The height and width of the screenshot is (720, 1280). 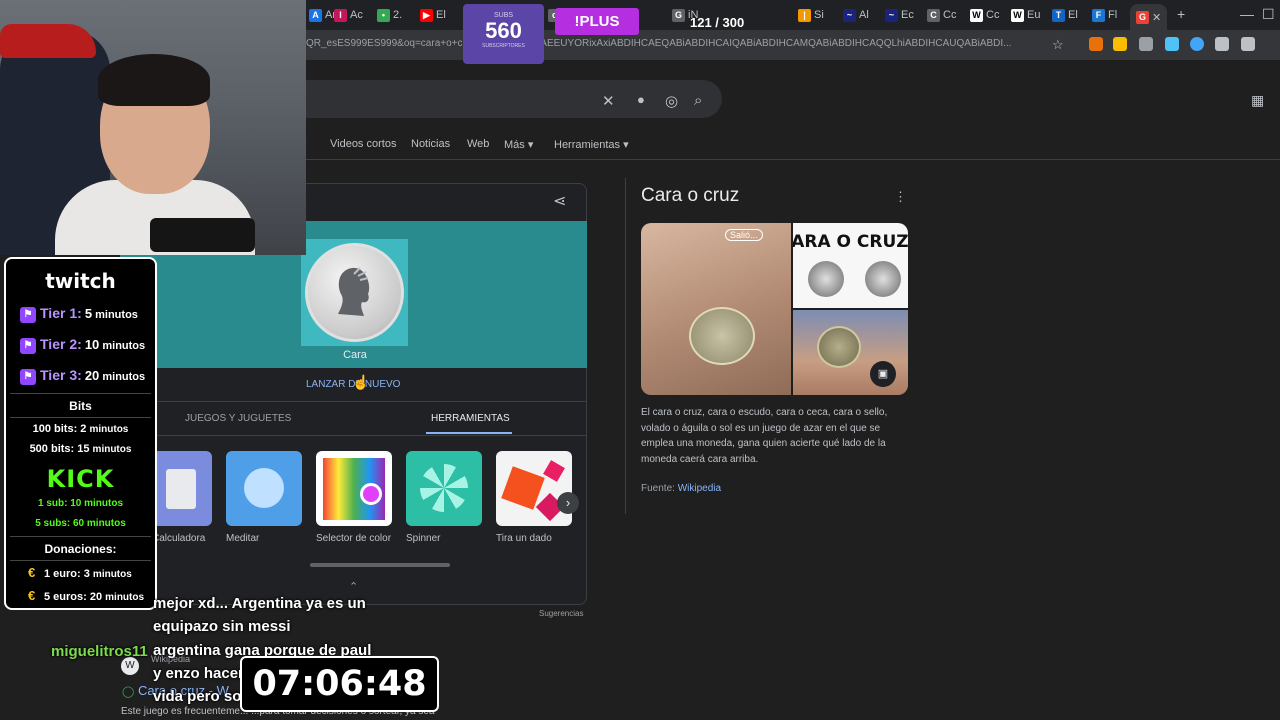 I want to click on suggestions-link: Sugerencias, so click(x=561, y=613).